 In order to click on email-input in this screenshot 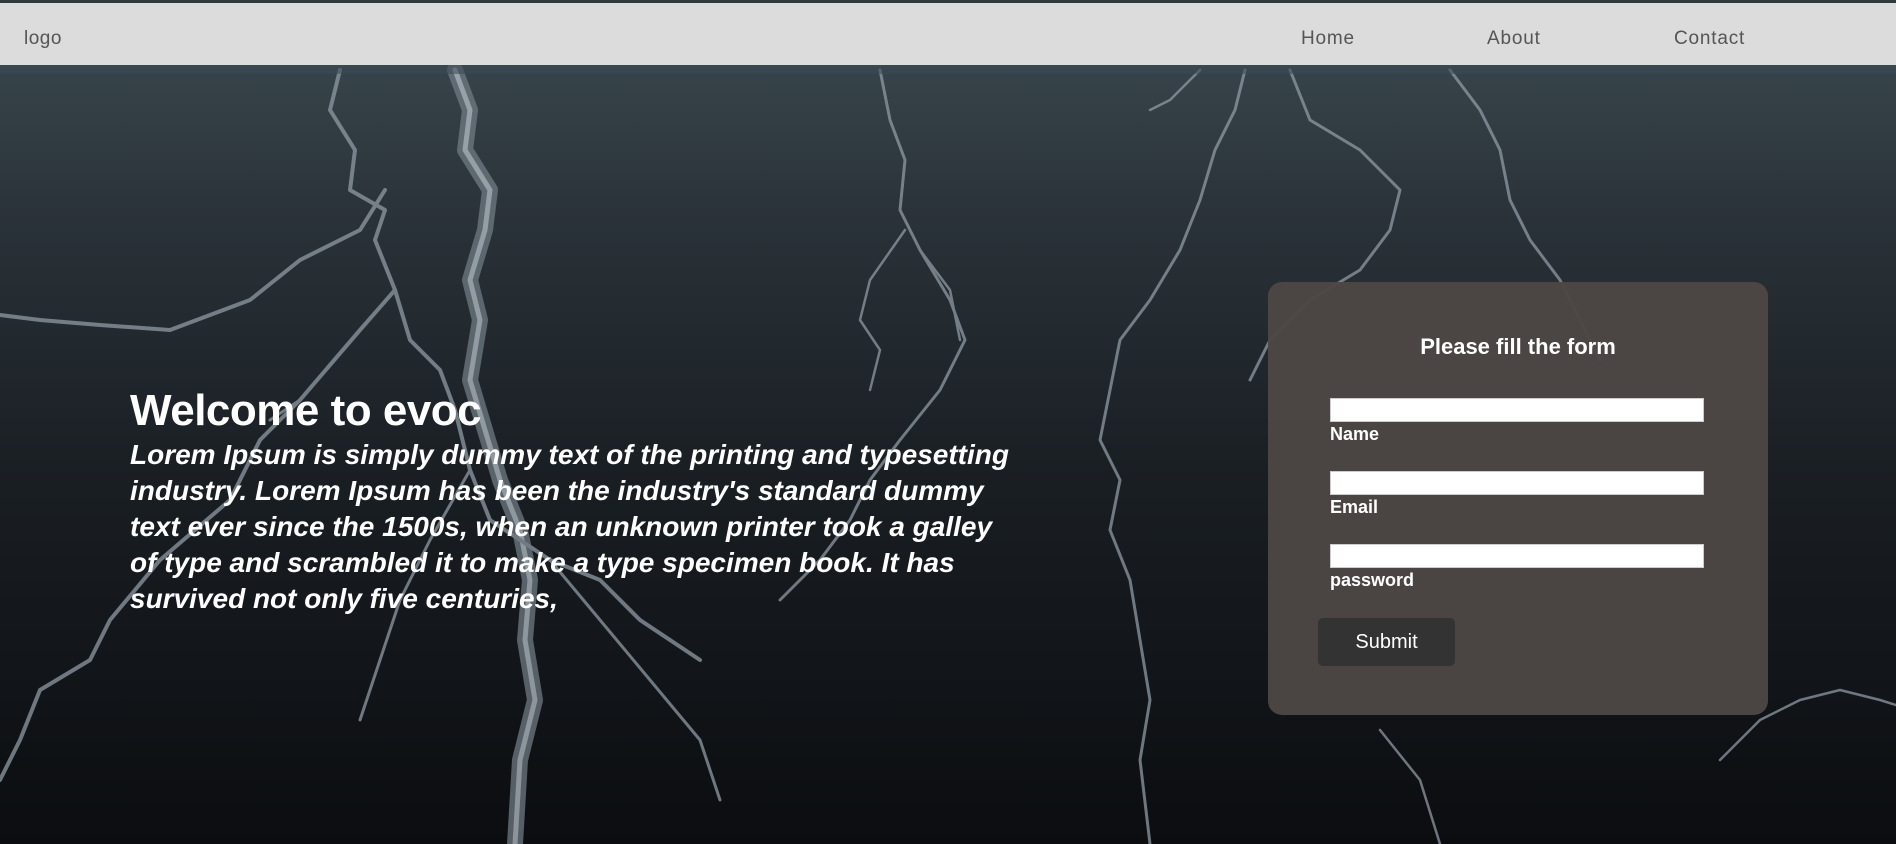, I will do `click(1517, 483)`.